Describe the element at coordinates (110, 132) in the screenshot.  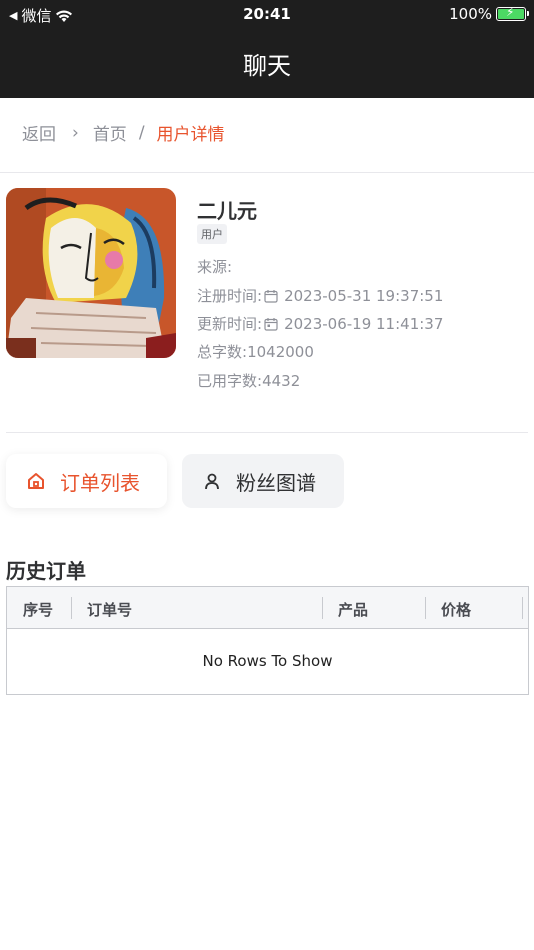
I see `breadcrumb-home: 首页` at that location.